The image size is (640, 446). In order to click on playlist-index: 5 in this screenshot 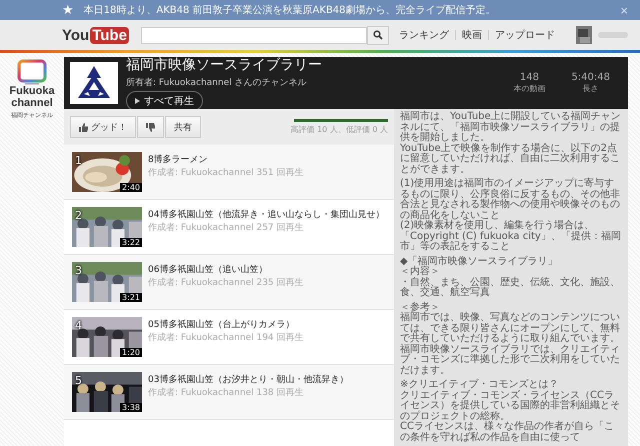, I will do `click(78, 380)`.